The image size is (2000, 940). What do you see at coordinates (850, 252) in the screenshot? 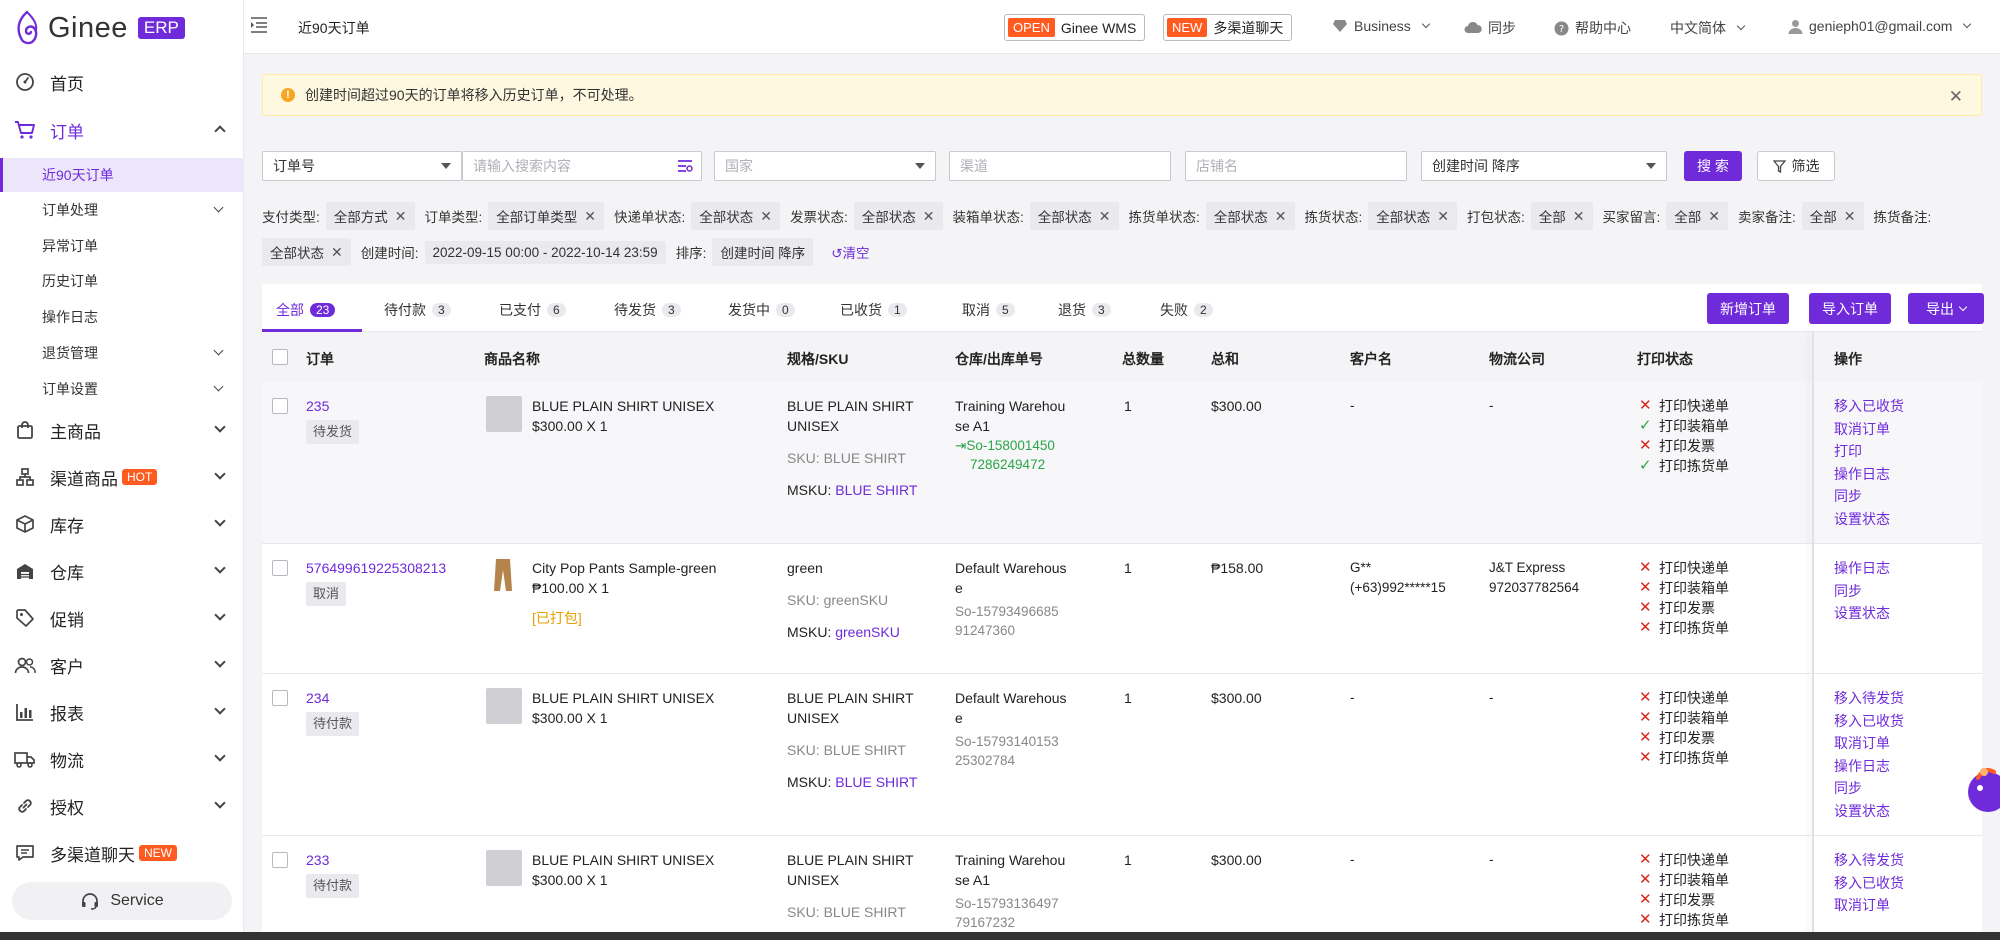
I see `clear-filters-link: ↺清空` at bounding box center [850, 252].